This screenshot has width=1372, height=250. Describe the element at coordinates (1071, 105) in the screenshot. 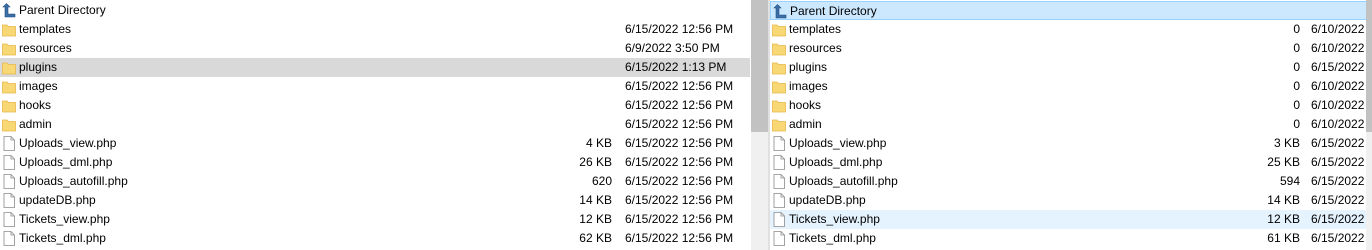

I see `folder-row: hooks 0 6/10/2022 1` at that location.